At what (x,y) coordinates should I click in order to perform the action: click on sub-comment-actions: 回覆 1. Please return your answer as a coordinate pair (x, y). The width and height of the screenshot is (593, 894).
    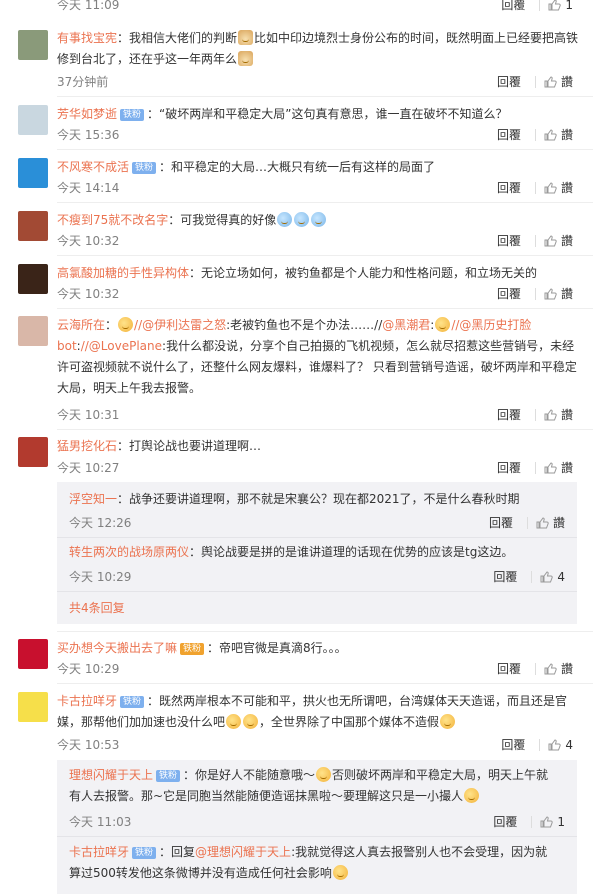
    Looking at the image, I should click on (529, 821).